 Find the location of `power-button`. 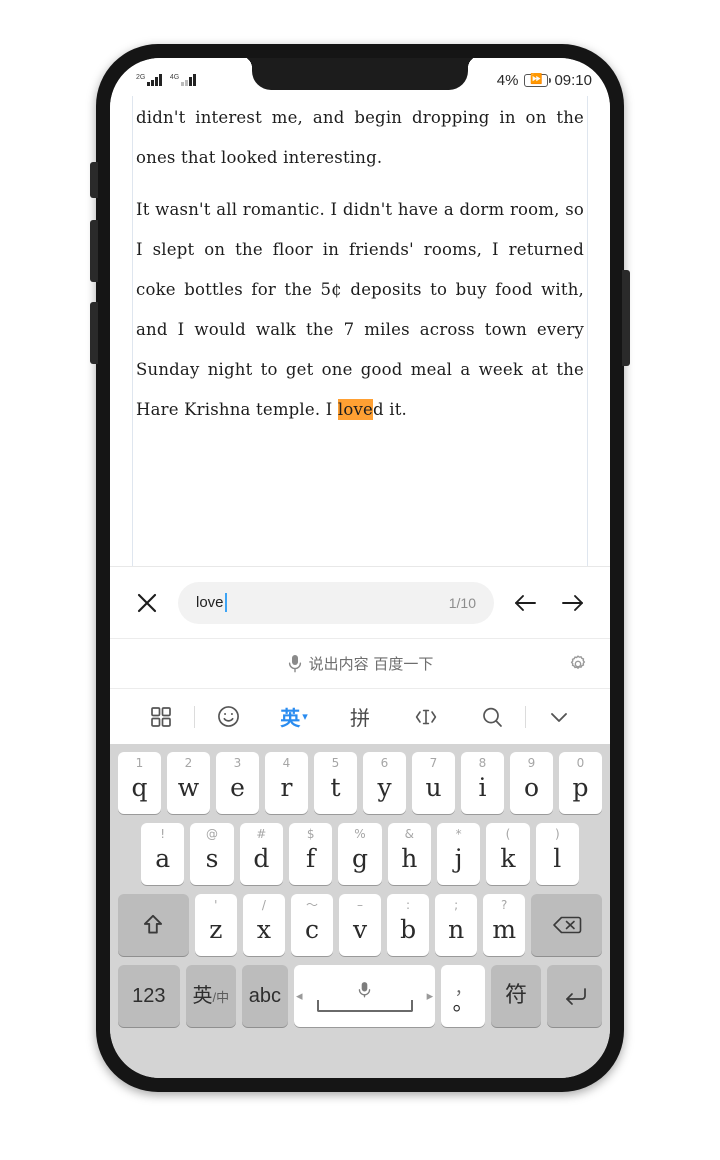

power-button is located at coordinates (626, 318).